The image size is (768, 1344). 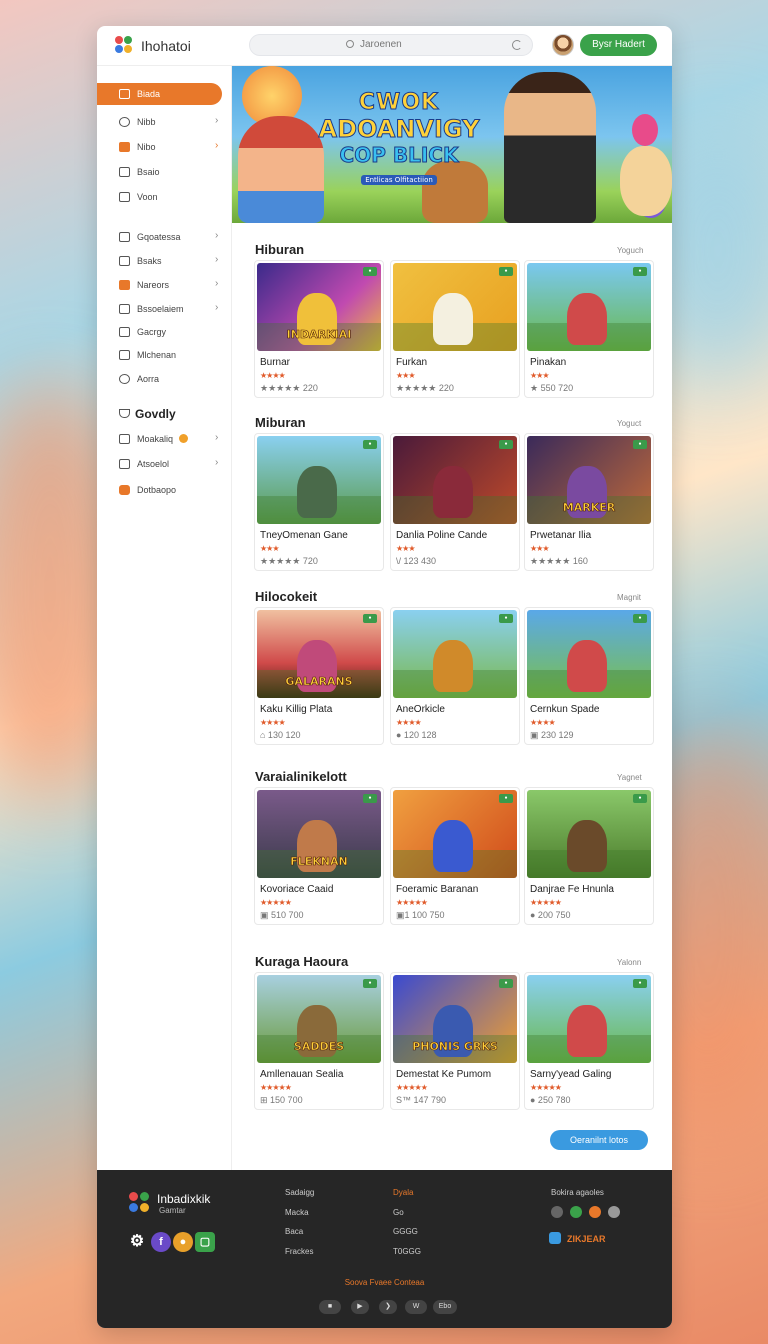 I want to click on extra-button: Ebo, so click(x=445, y=1307).